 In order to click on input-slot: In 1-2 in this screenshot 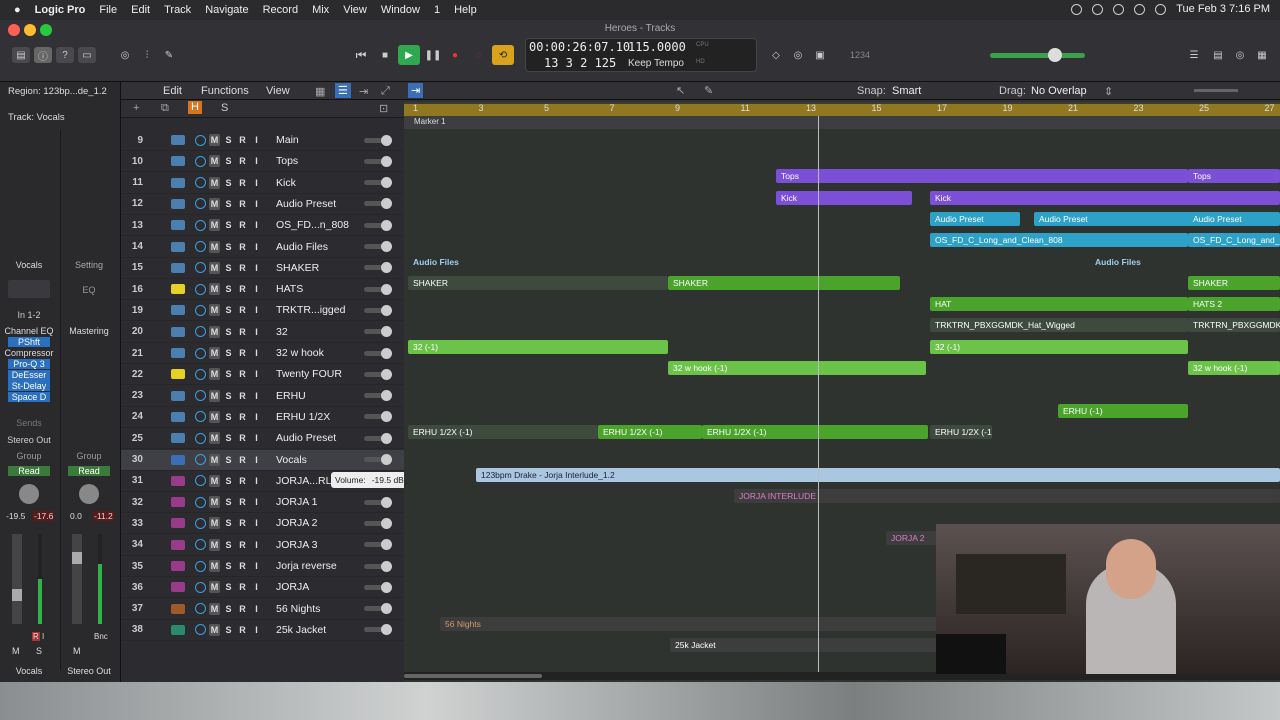, I will do `click(29, 315)`.